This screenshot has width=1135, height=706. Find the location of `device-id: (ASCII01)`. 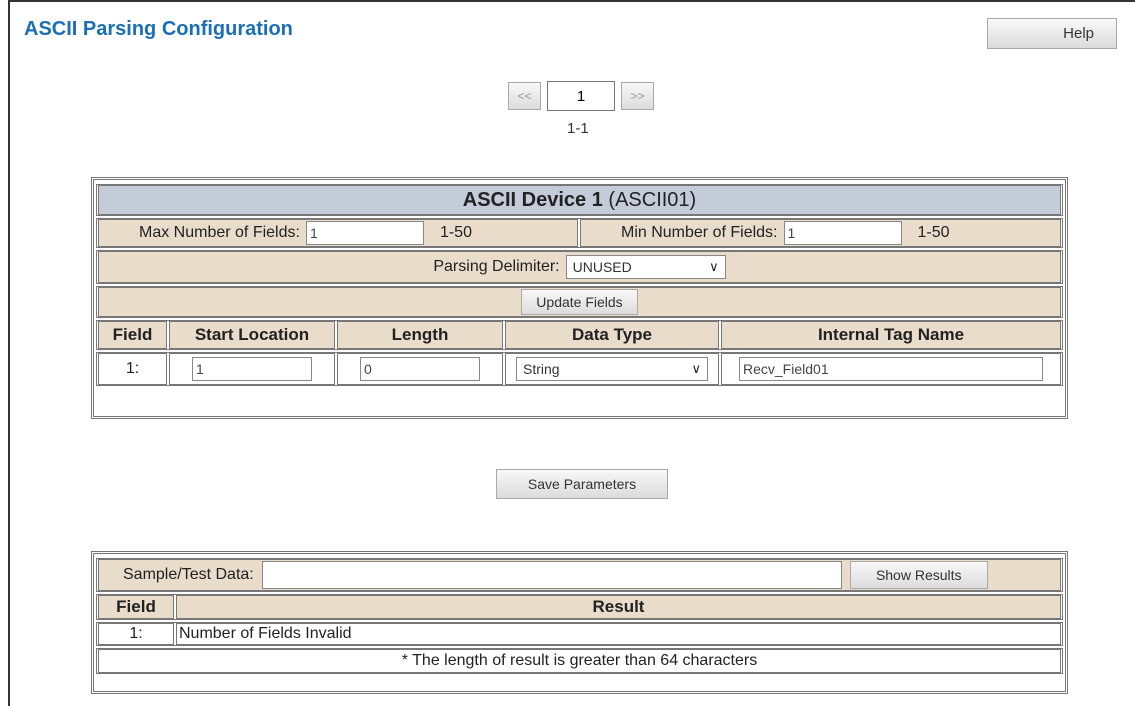

device-id: (ASCII01) is located at coordinates (652, 199).